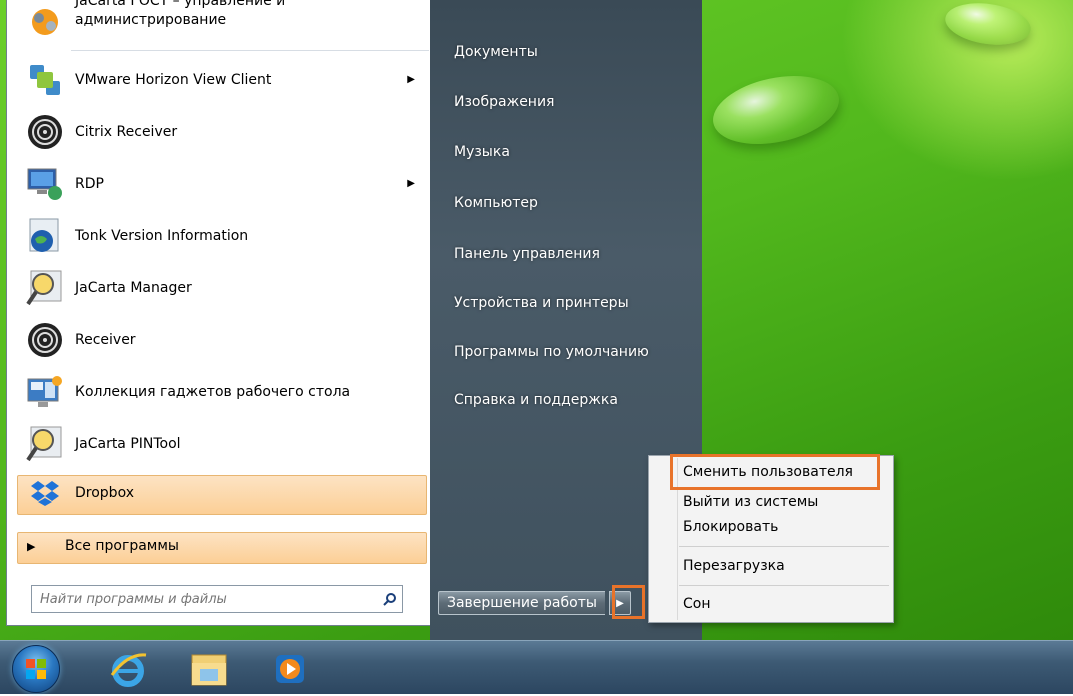  I want to click on program-label: JaCarta PINTool, so click(128, 444).